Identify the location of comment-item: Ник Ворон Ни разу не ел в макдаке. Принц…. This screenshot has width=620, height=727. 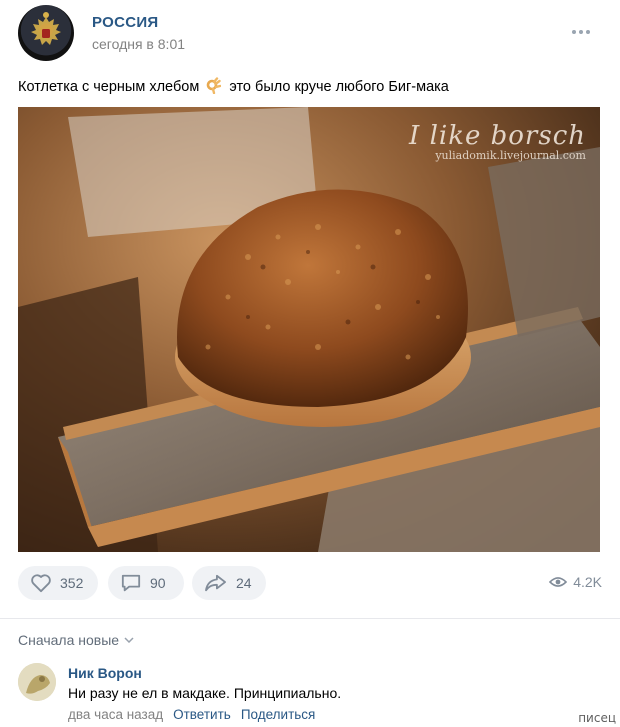
(310, 694).